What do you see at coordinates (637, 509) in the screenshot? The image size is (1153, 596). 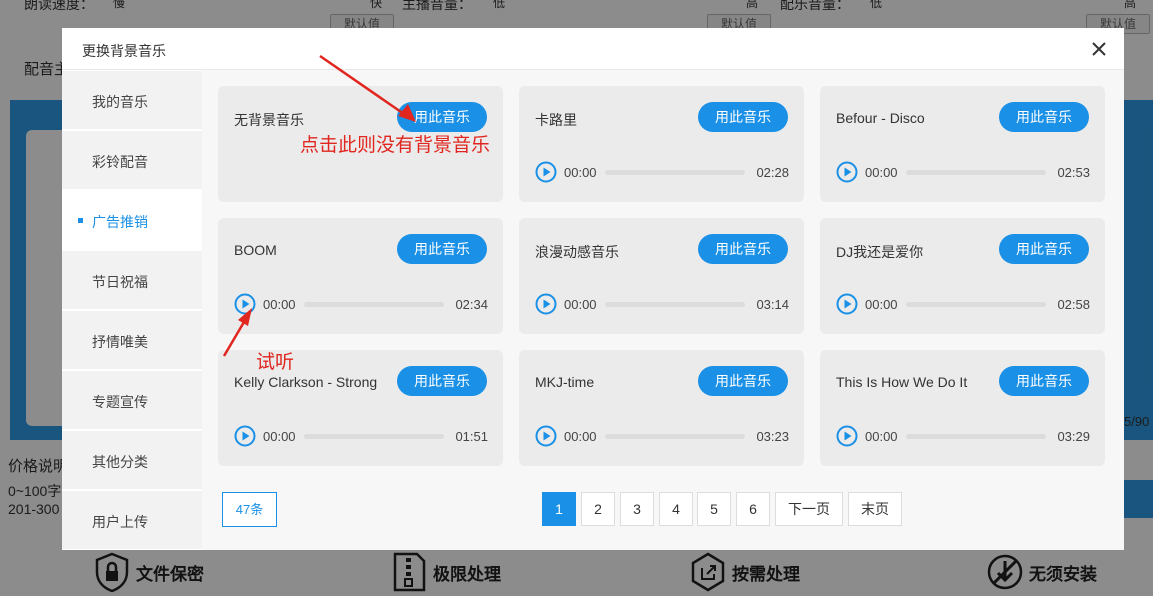 I see `page-button-3: 3` at bounding box center [637, 509].